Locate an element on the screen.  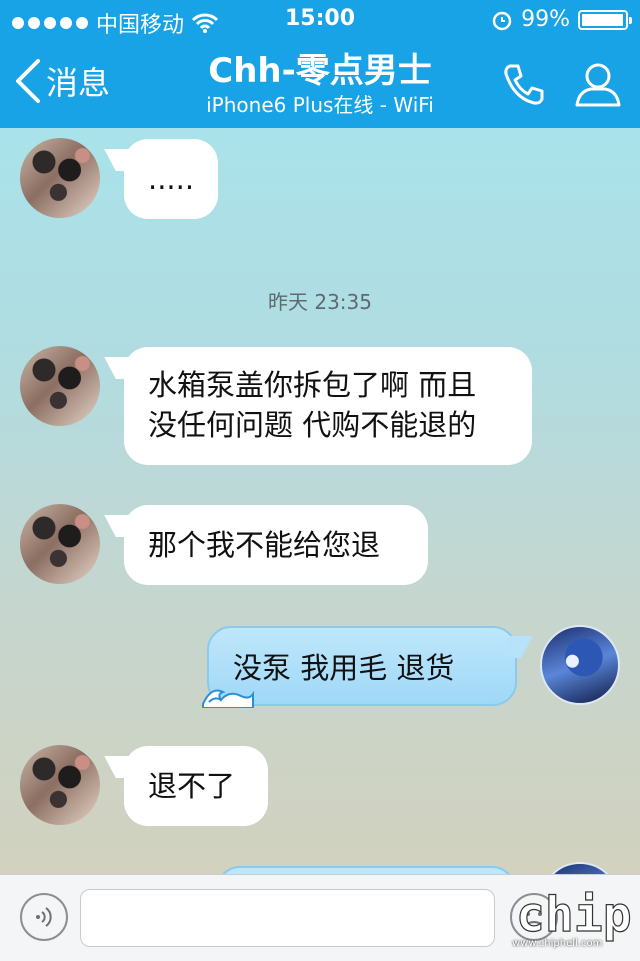
message-bubble-left: 退不了 is located at coordinates (196, 786).